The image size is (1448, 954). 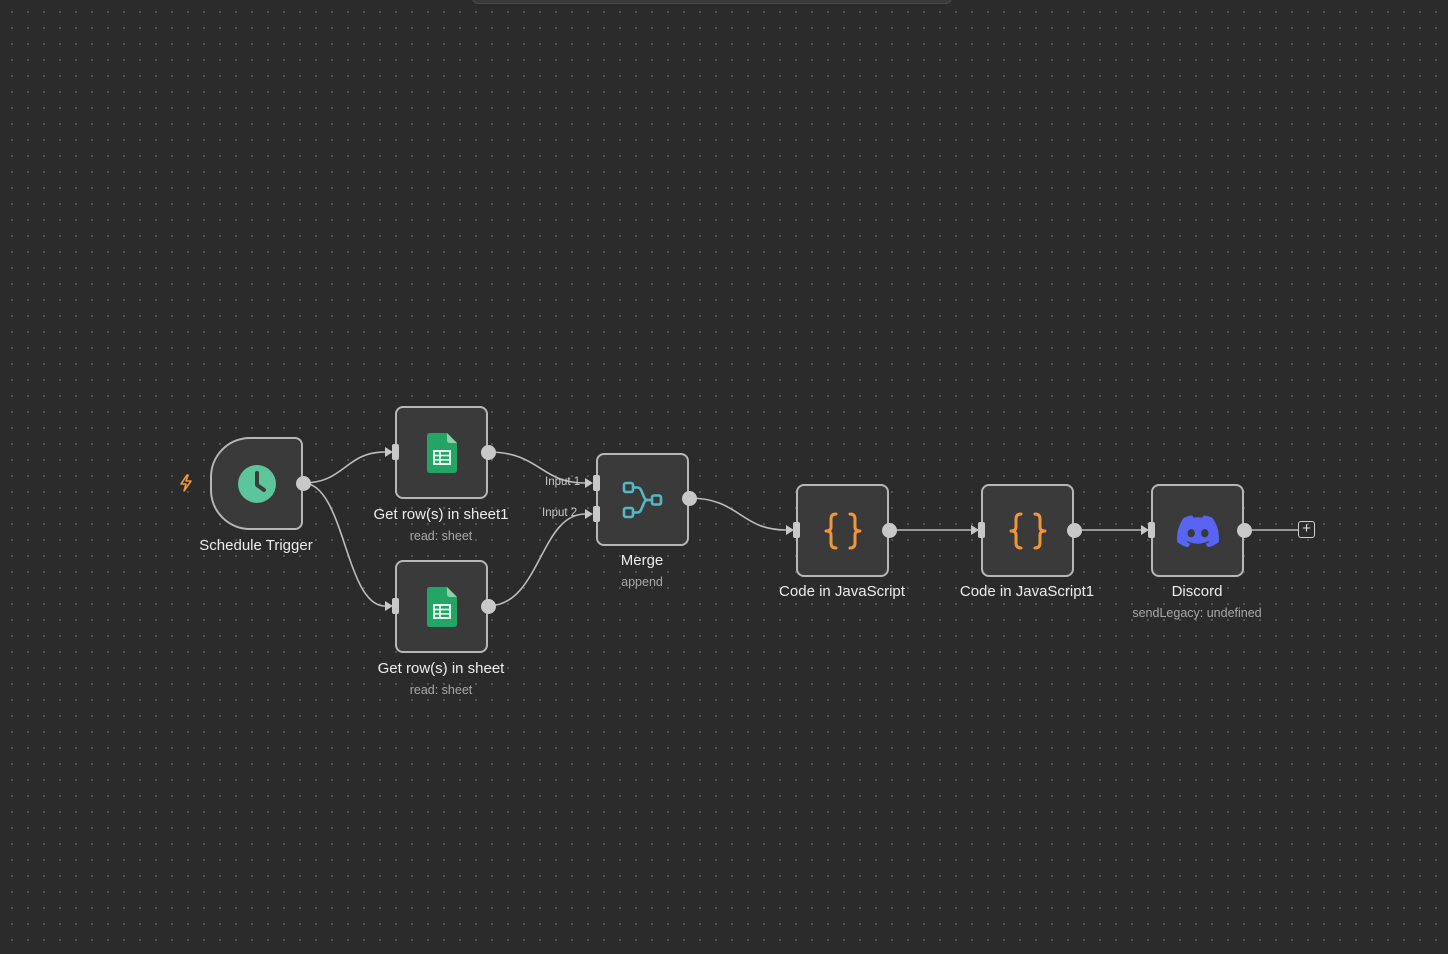 I want to click on connection-trigger-to-sheet1, so click(x=344, y=467).